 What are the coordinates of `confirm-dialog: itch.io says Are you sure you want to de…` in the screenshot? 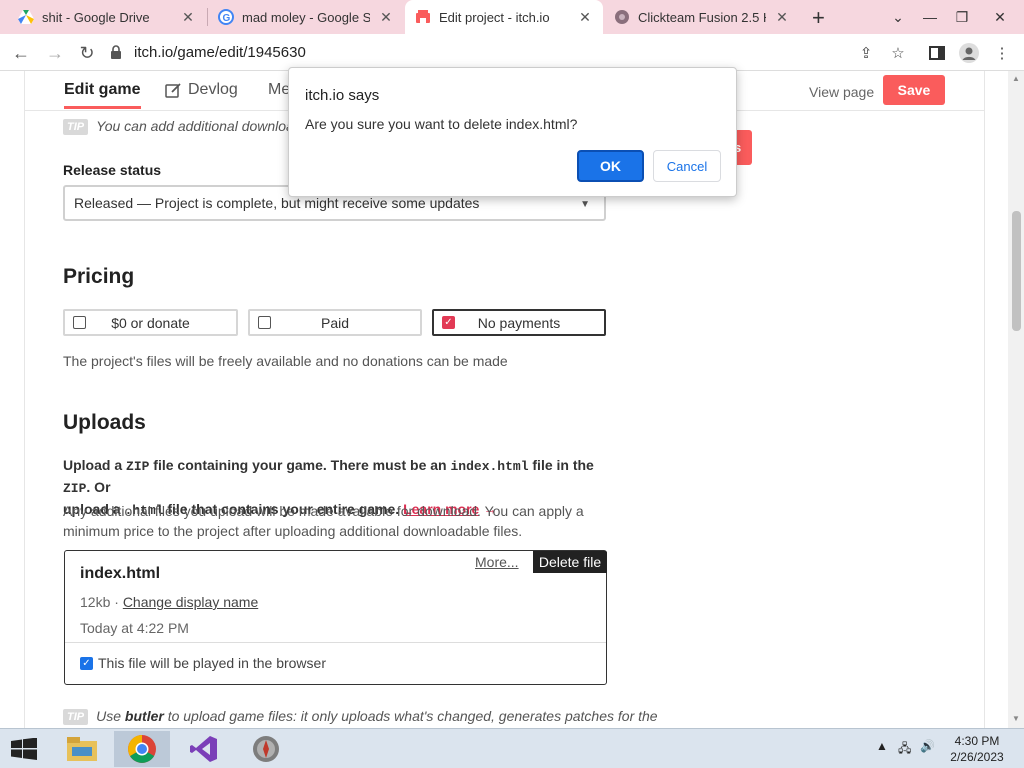 It's located at (512, 132).